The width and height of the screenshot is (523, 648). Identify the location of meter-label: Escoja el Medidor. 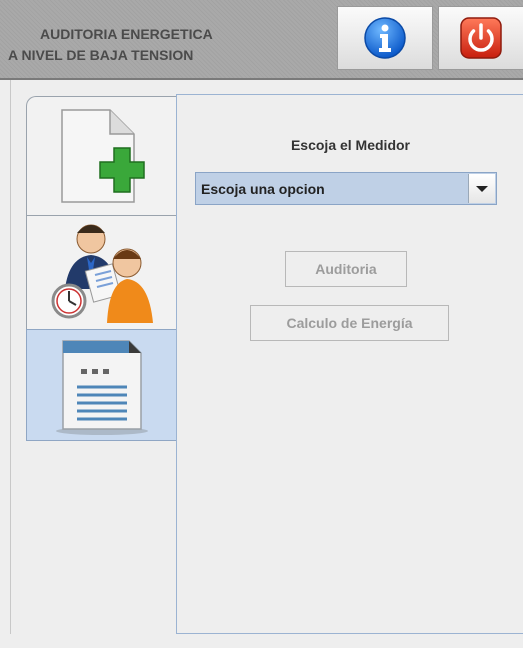
(350, 145).